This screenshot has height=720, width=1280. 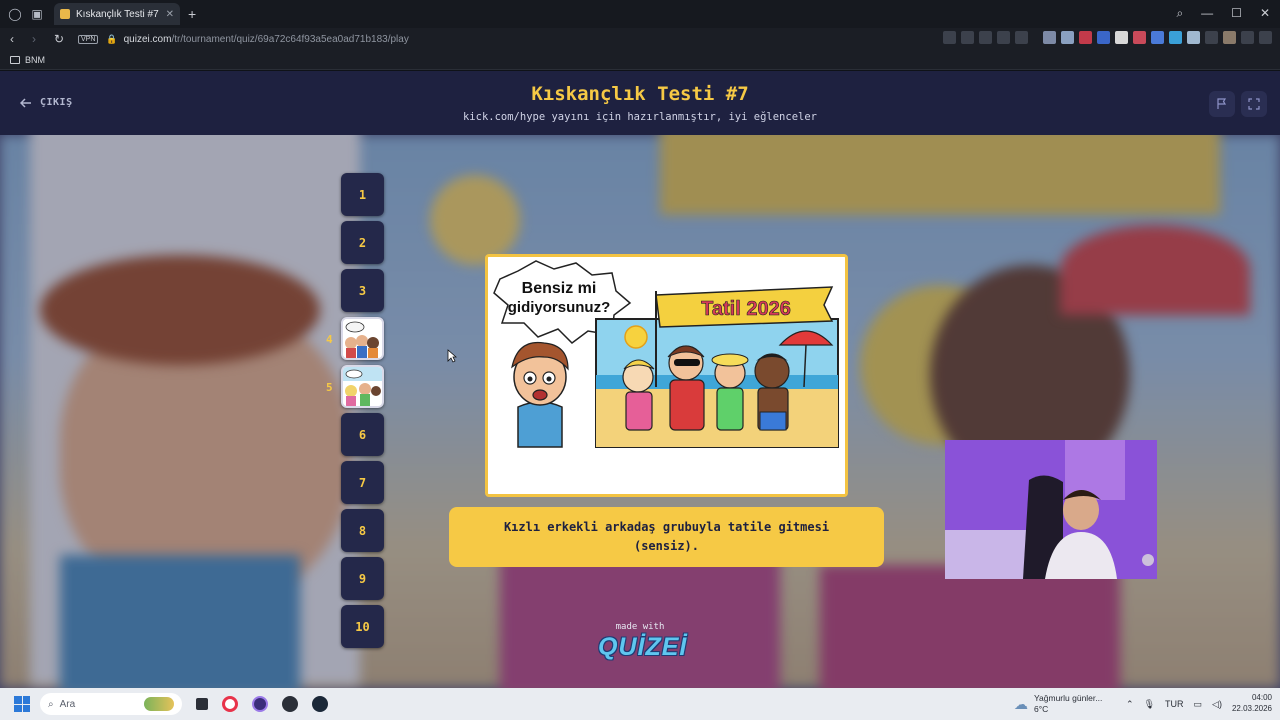 I want to click on round-4-thumbnail, so click(x=362, y=338).